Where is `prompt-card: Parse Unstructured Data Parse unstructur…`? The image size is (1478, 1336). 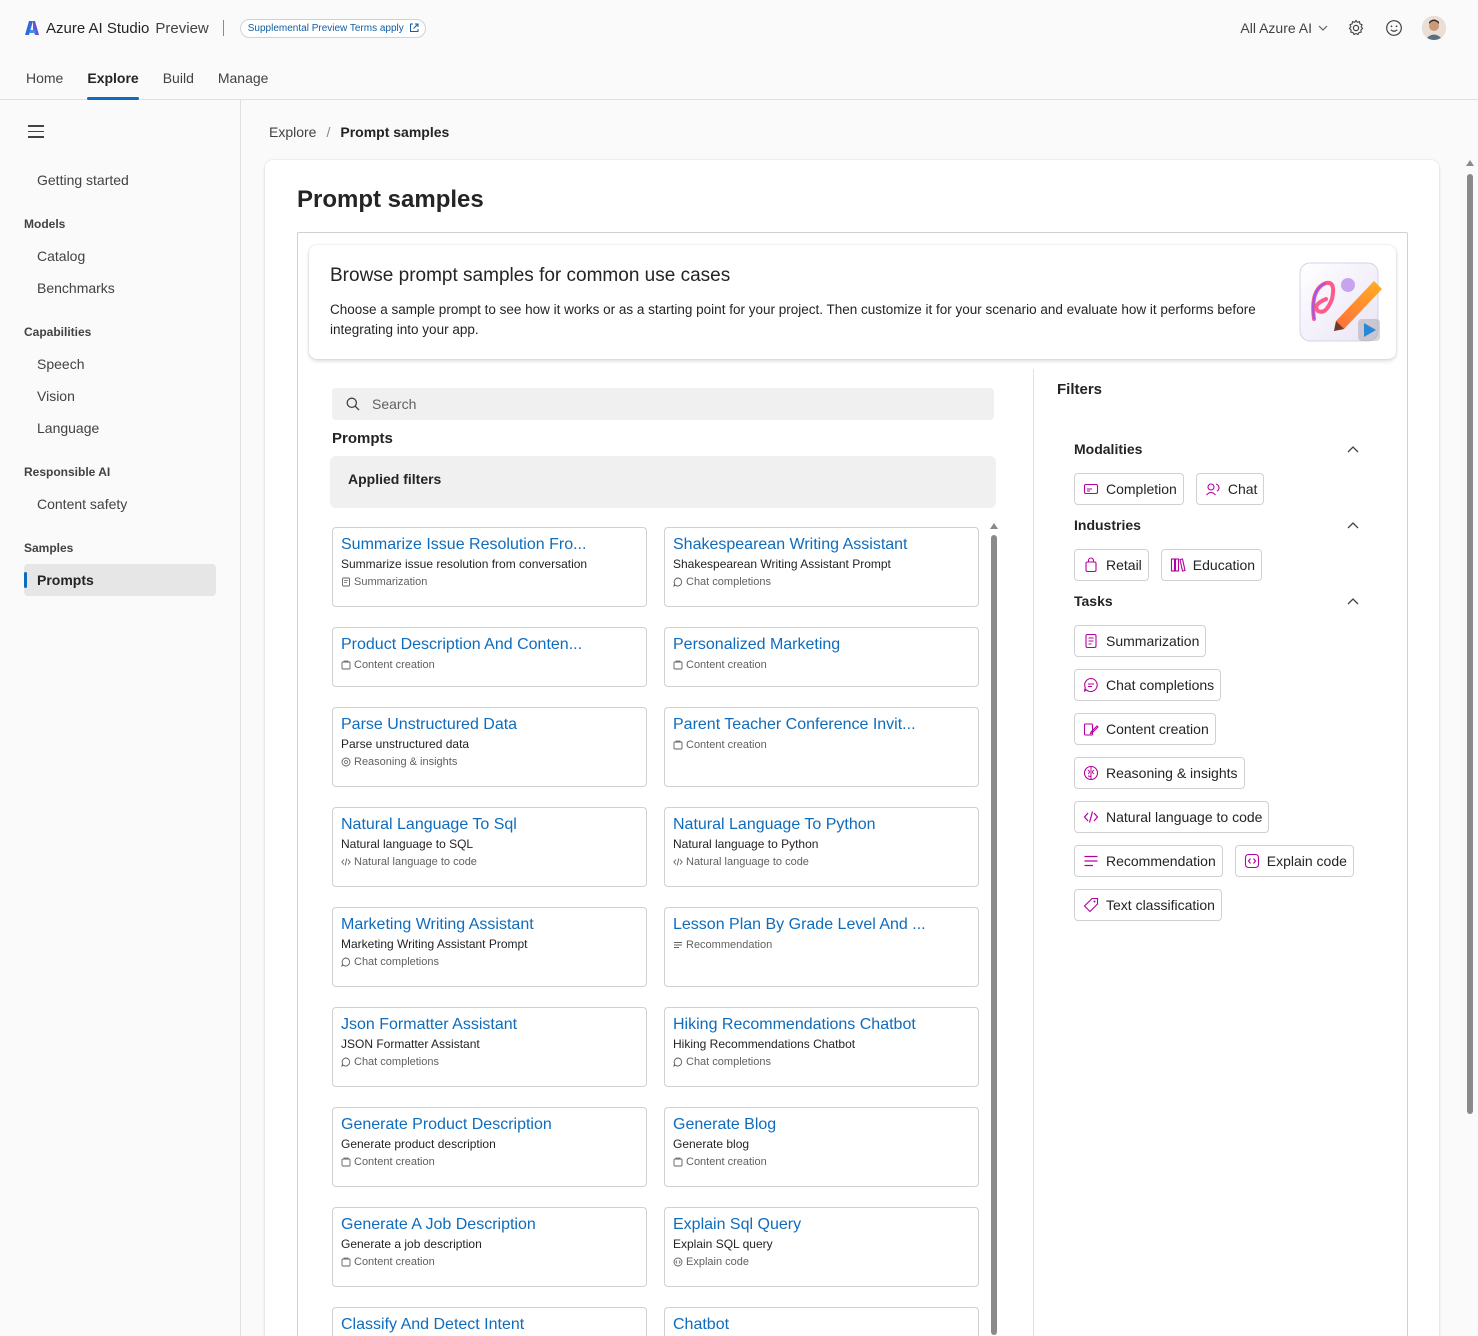 prompt-card: Parse Unstructured Data Parse unstructur… is located at coordinates (489, 747).